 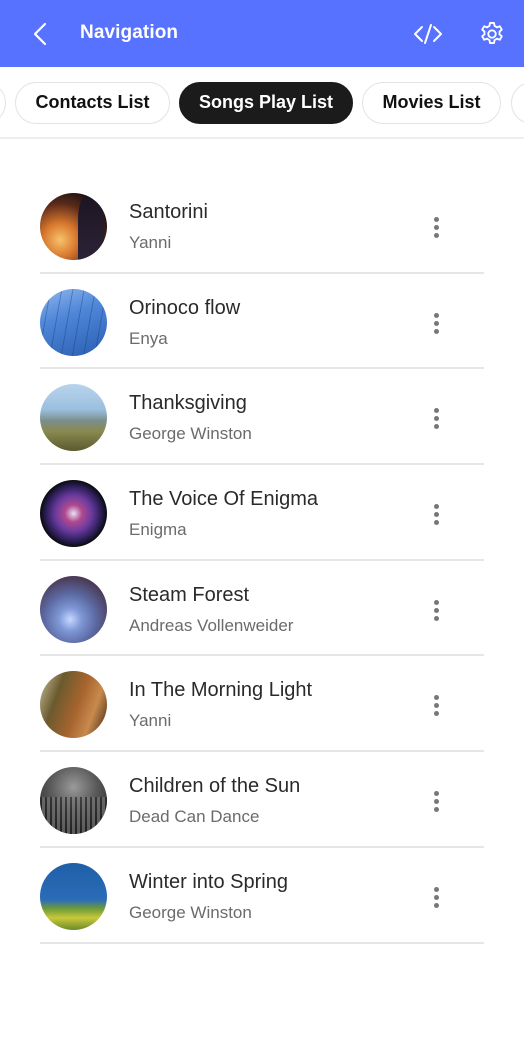 I want to click on song-row: In The Morning Light Yanni, so click(x=262, y=704).